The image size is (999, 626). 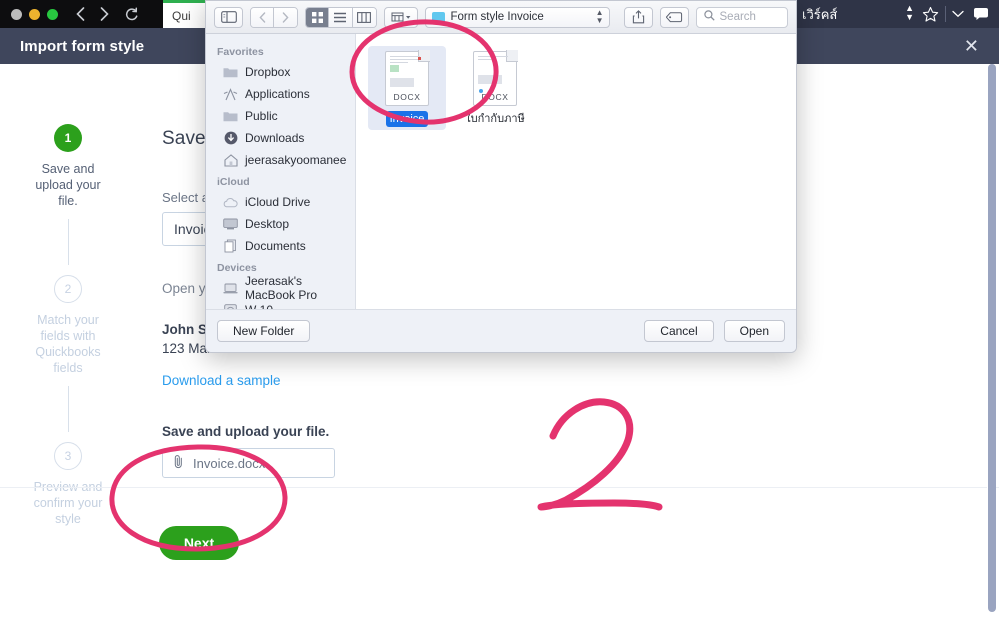 What do you see at coordinates (495, 119) in the screenshot?
I see `file-item-label: ใบกำกับภาษี` at bounding box center [495, 119].